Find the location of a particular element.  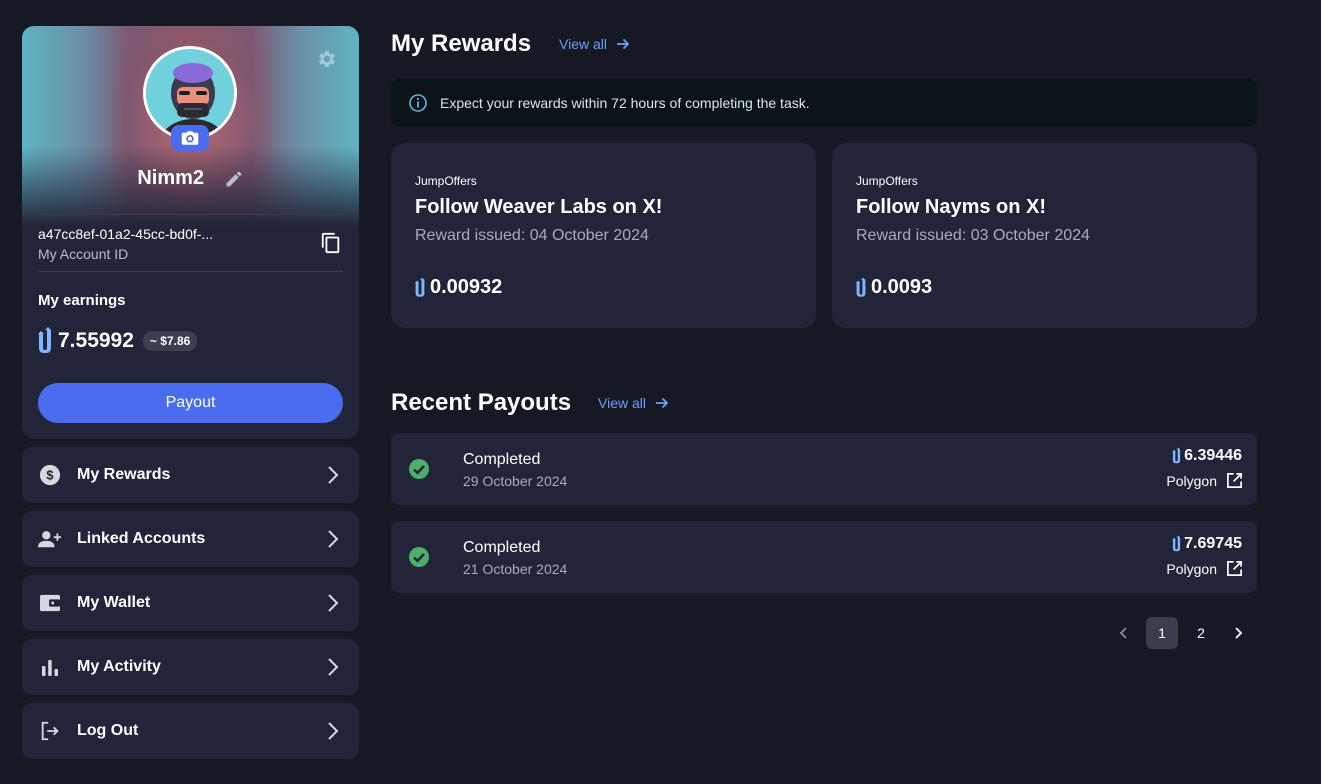

earnings-row: 7.55992 ~ $7.86 is located at coordinates (117, 341).